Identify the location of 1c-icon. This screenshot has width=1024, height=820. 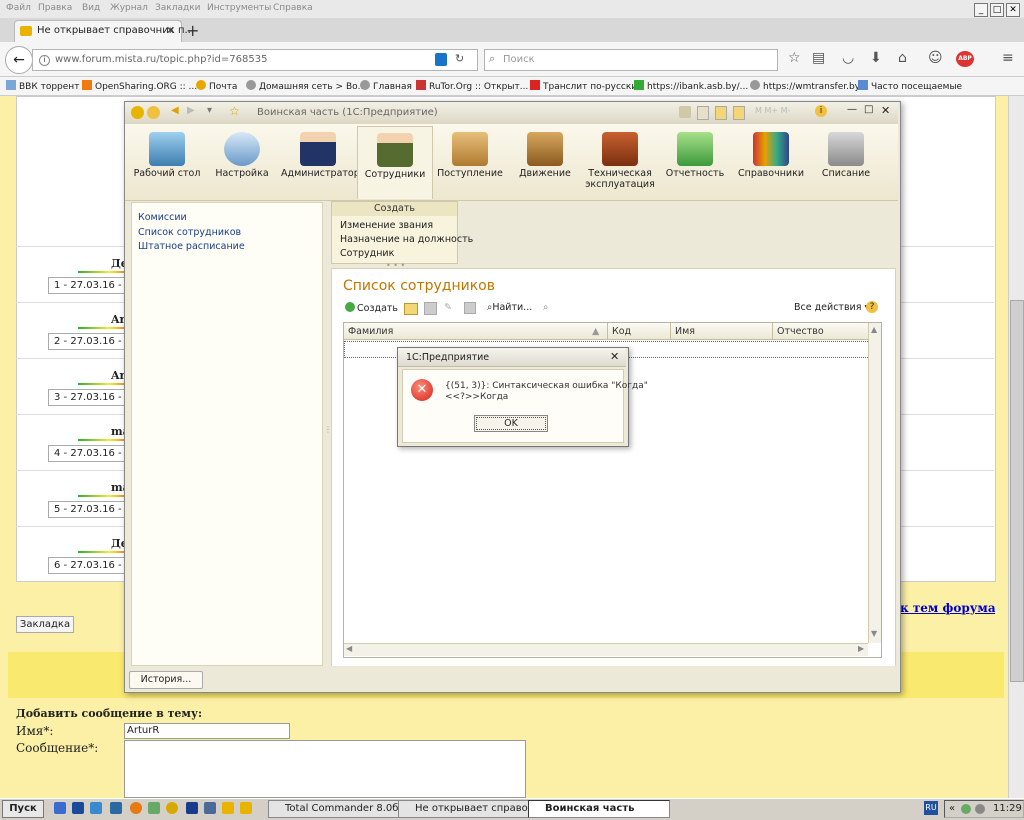
(246, 808).